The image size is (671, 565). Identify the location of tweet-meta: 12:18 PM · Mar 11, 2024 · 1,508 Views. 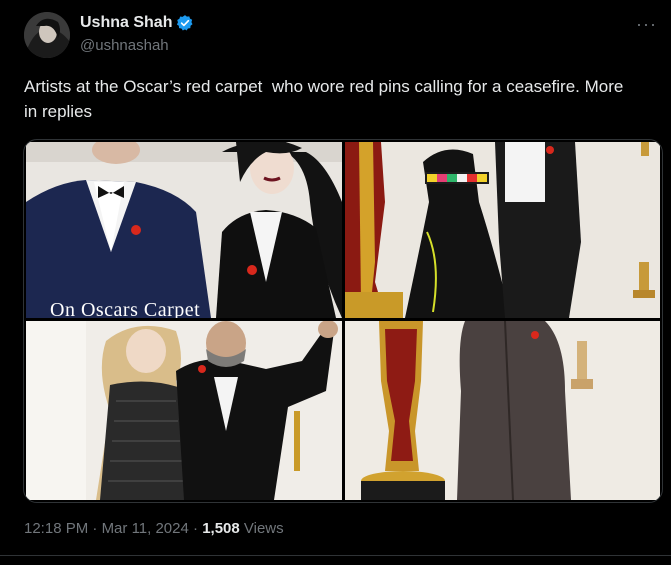
(154, 528).